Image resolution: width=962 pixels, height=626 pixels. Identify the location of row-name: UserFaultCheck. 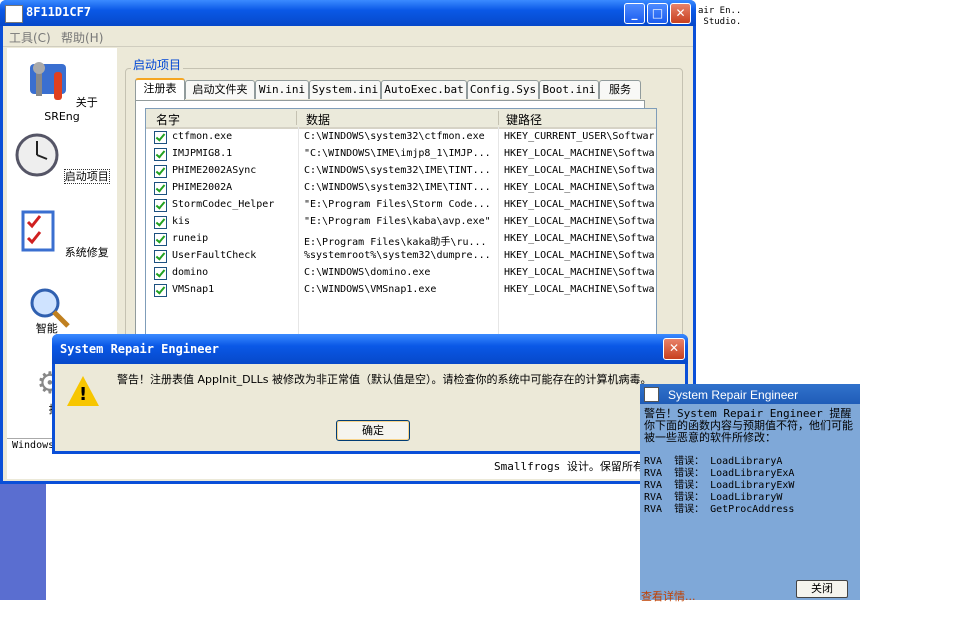
(214, 255).